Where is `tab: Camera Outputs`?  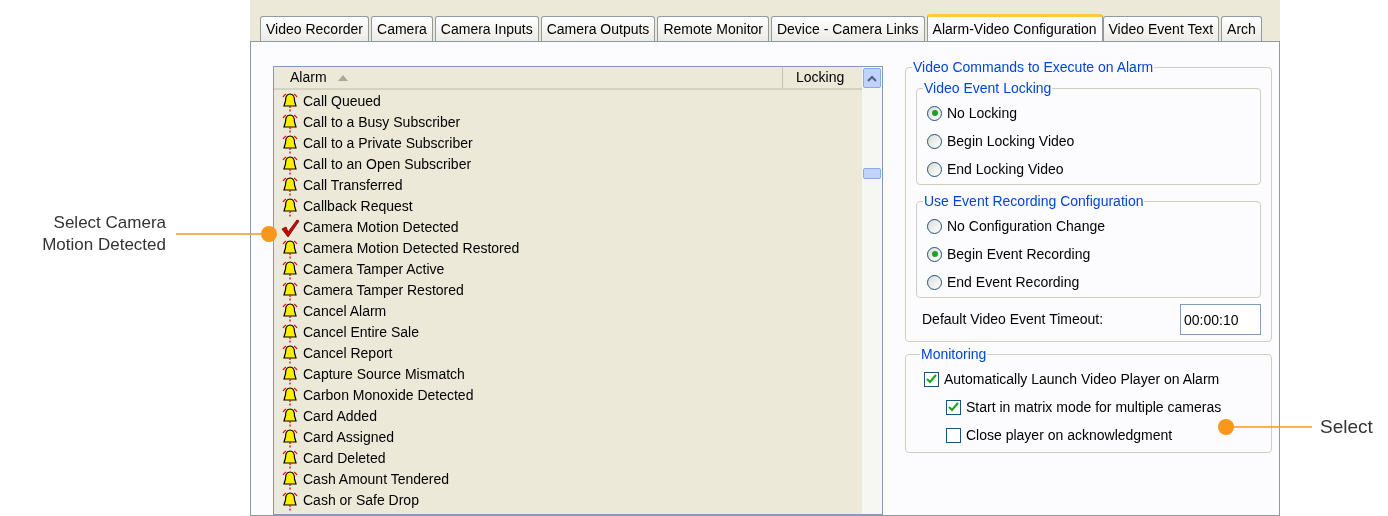 tab: Camera Outputs is located at coordinates (598, 28).